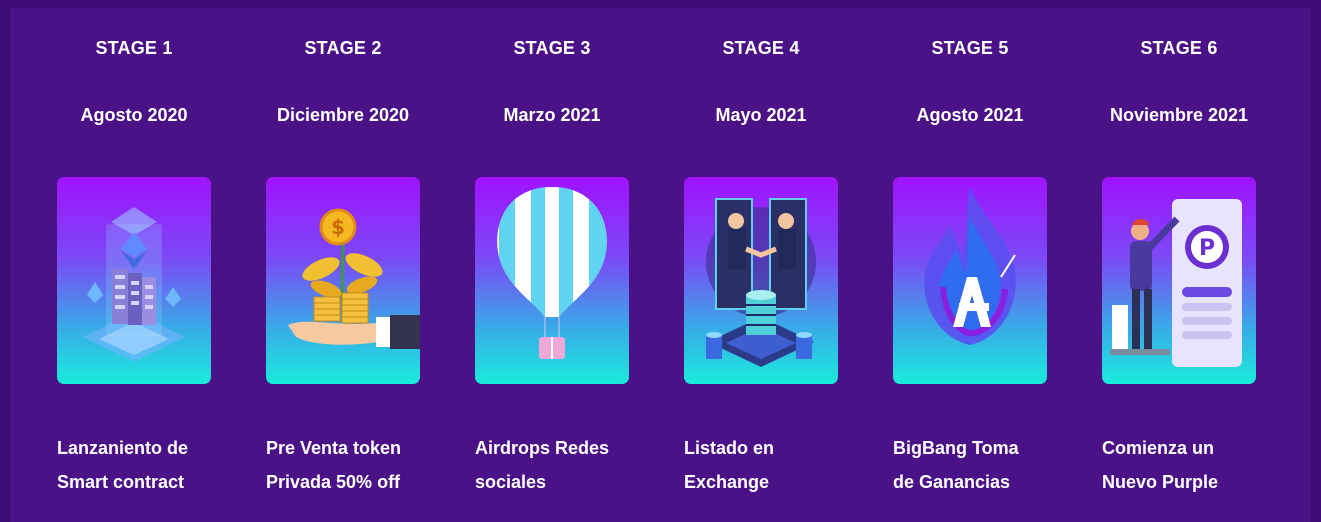 The image size is (1321, 522). What do you see at coordinates (761, 115) in the screenshot?
I see `stage-date: Mayo 2021` at bounding box center [761, 115].